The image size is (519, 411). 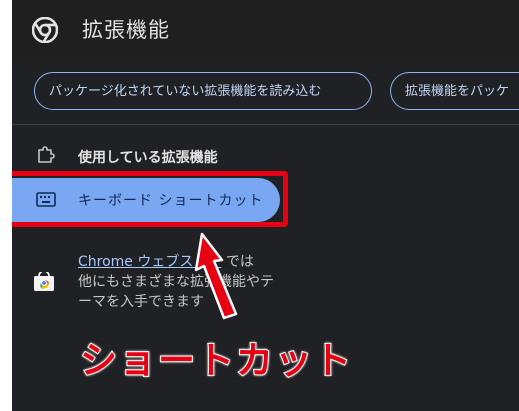 What do you see at coordinates (150, 199) in the screenshot?
I see `highlight-box` at bounding box center [150, 199].